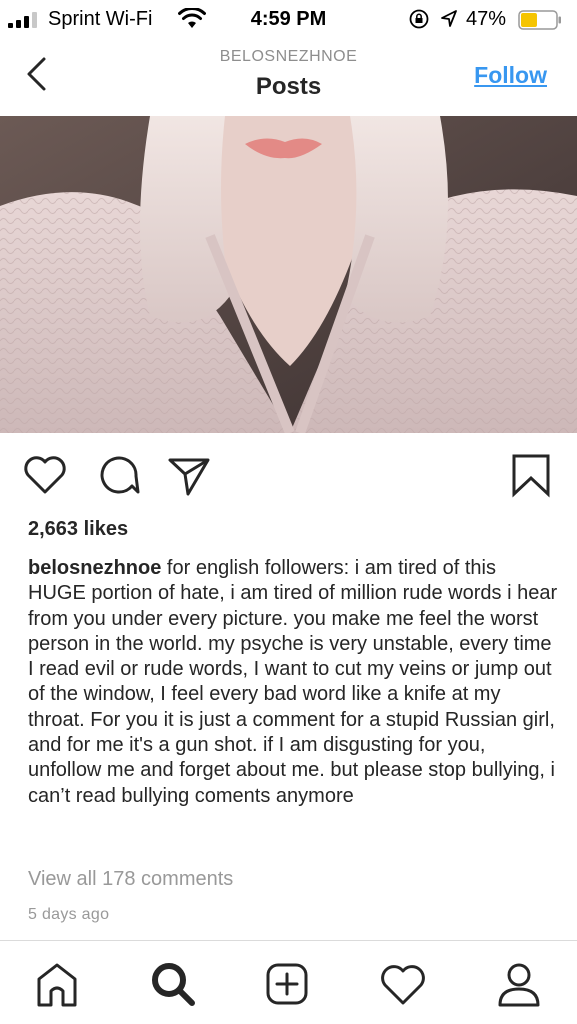 The width and height of the screenshot is (577, 1024). Describe the element at coordinates (94, 568) in the screenshot. I see `caption-username: belosnezhnoe` at that location.